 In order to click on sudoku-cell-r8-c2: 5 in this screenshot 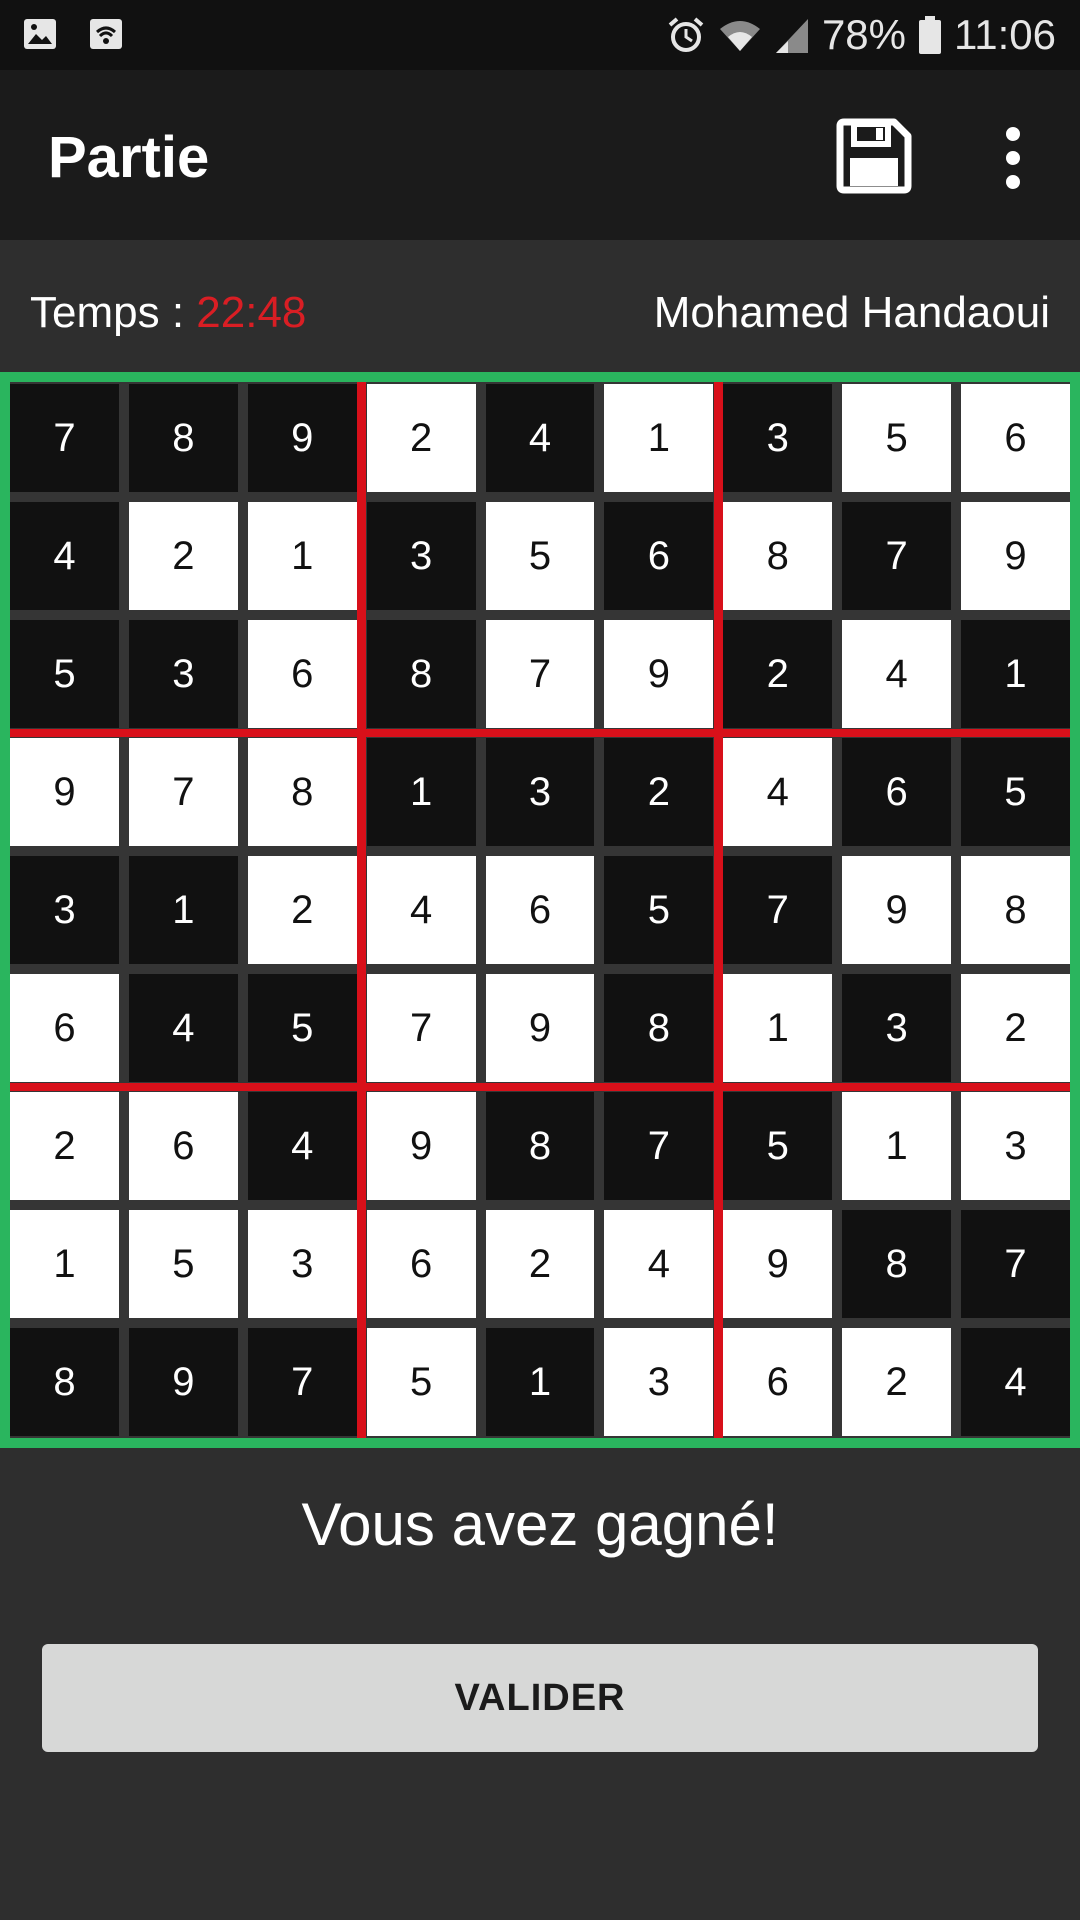, I will do `click(183, 1264)`.